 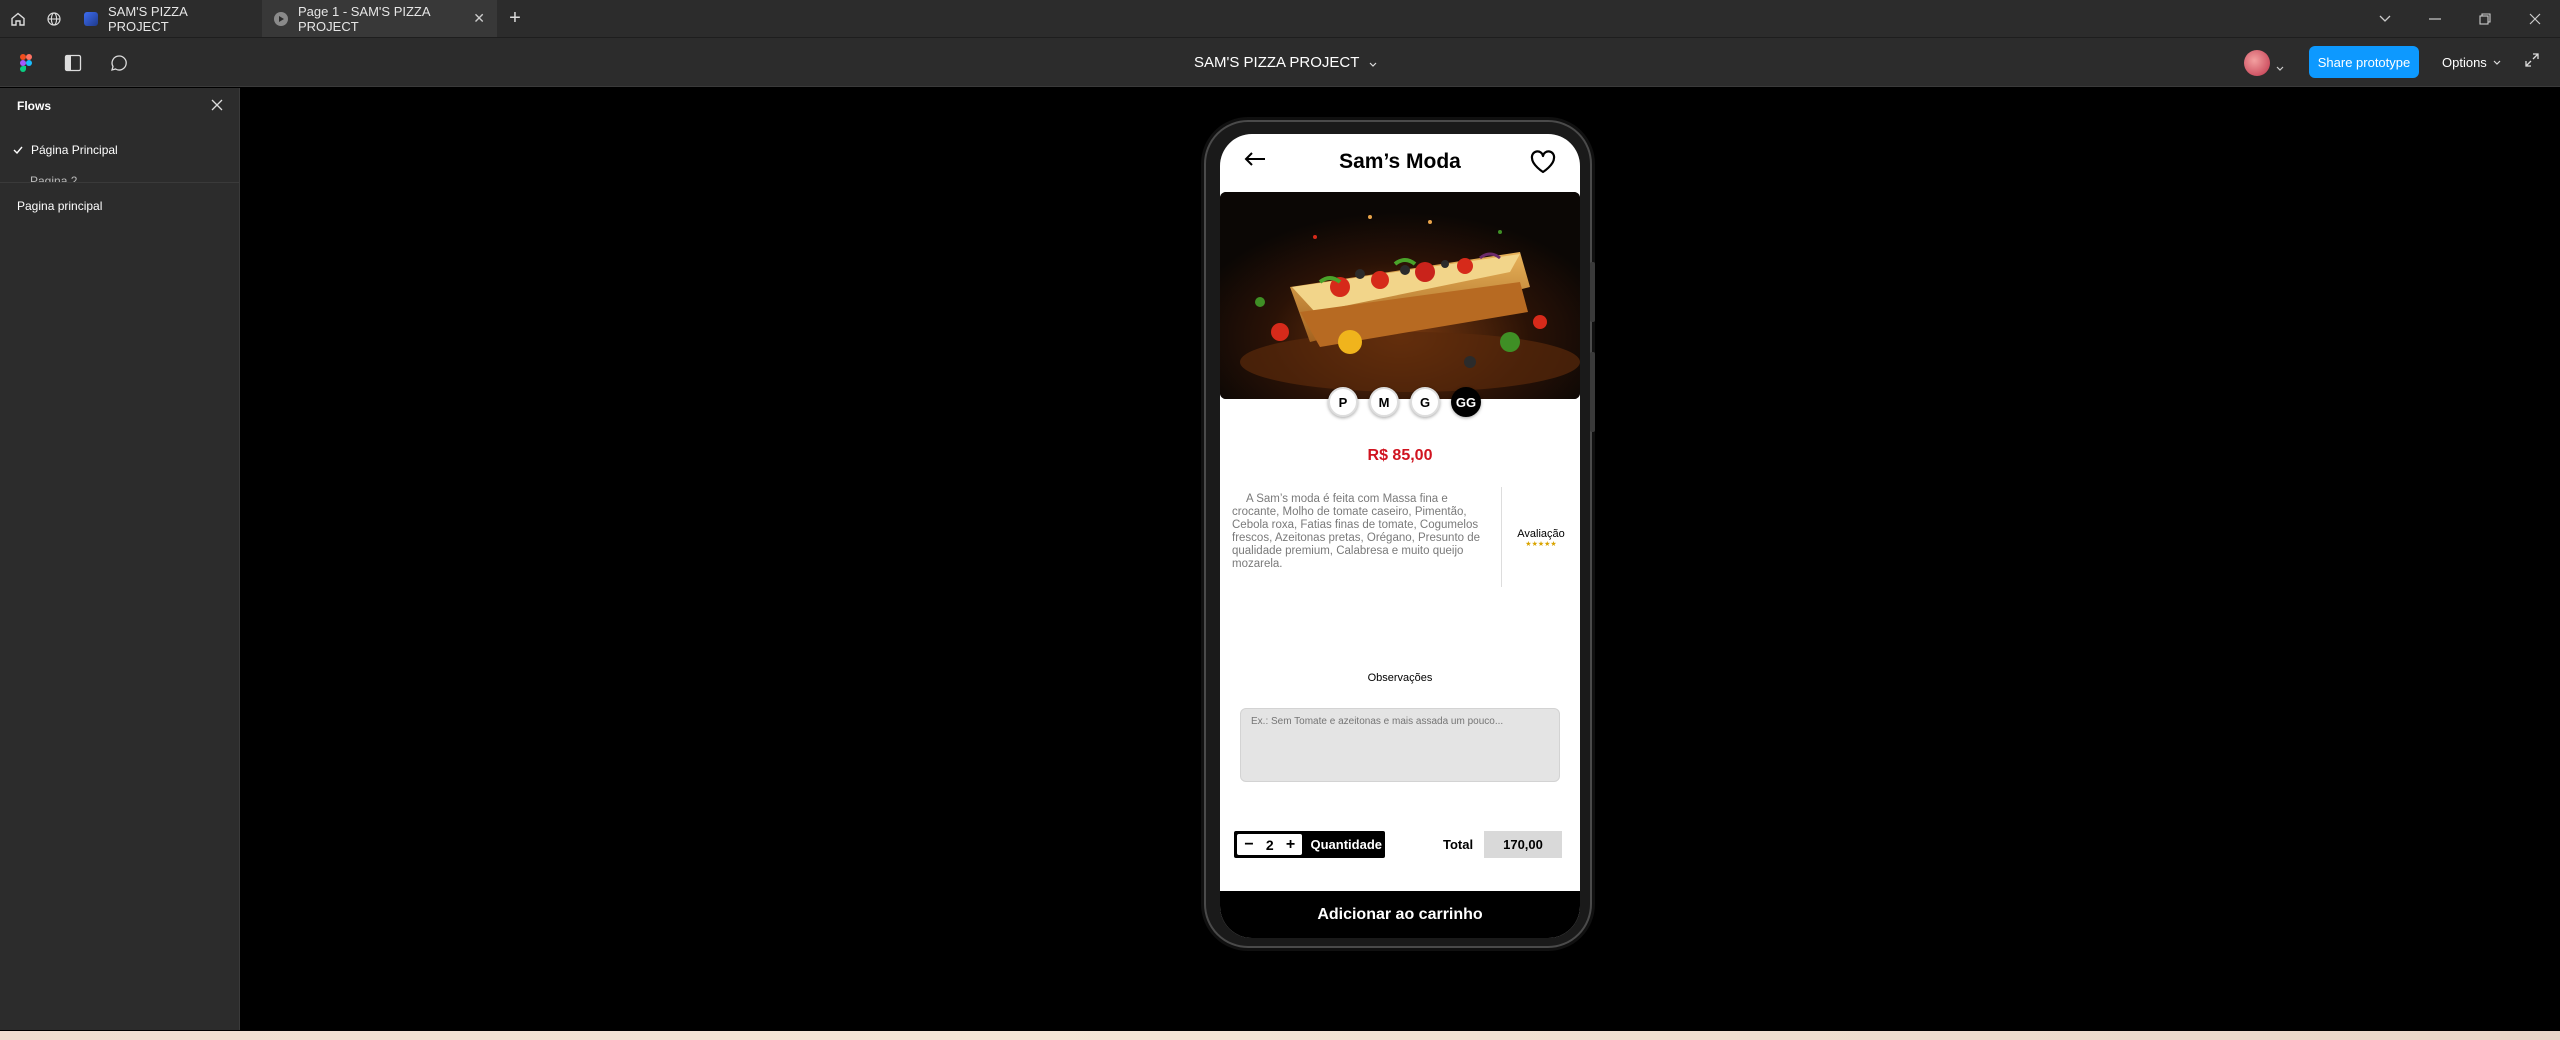 What do you see at coordinates (515, 18) in the screenshot?
I see `new-tab-button: +` at bounding box center [515, 18].